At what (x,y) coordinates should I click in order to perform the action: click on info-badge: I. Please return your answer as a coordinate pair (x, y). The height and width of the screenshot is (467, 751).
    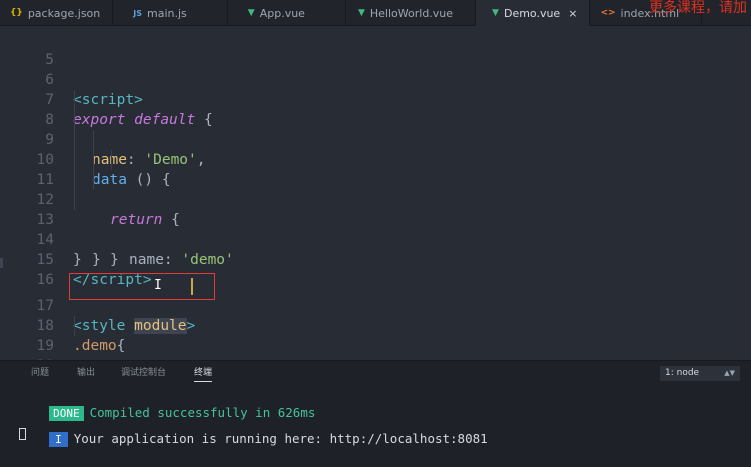
    Looking at the image, I should click on (58, 439).